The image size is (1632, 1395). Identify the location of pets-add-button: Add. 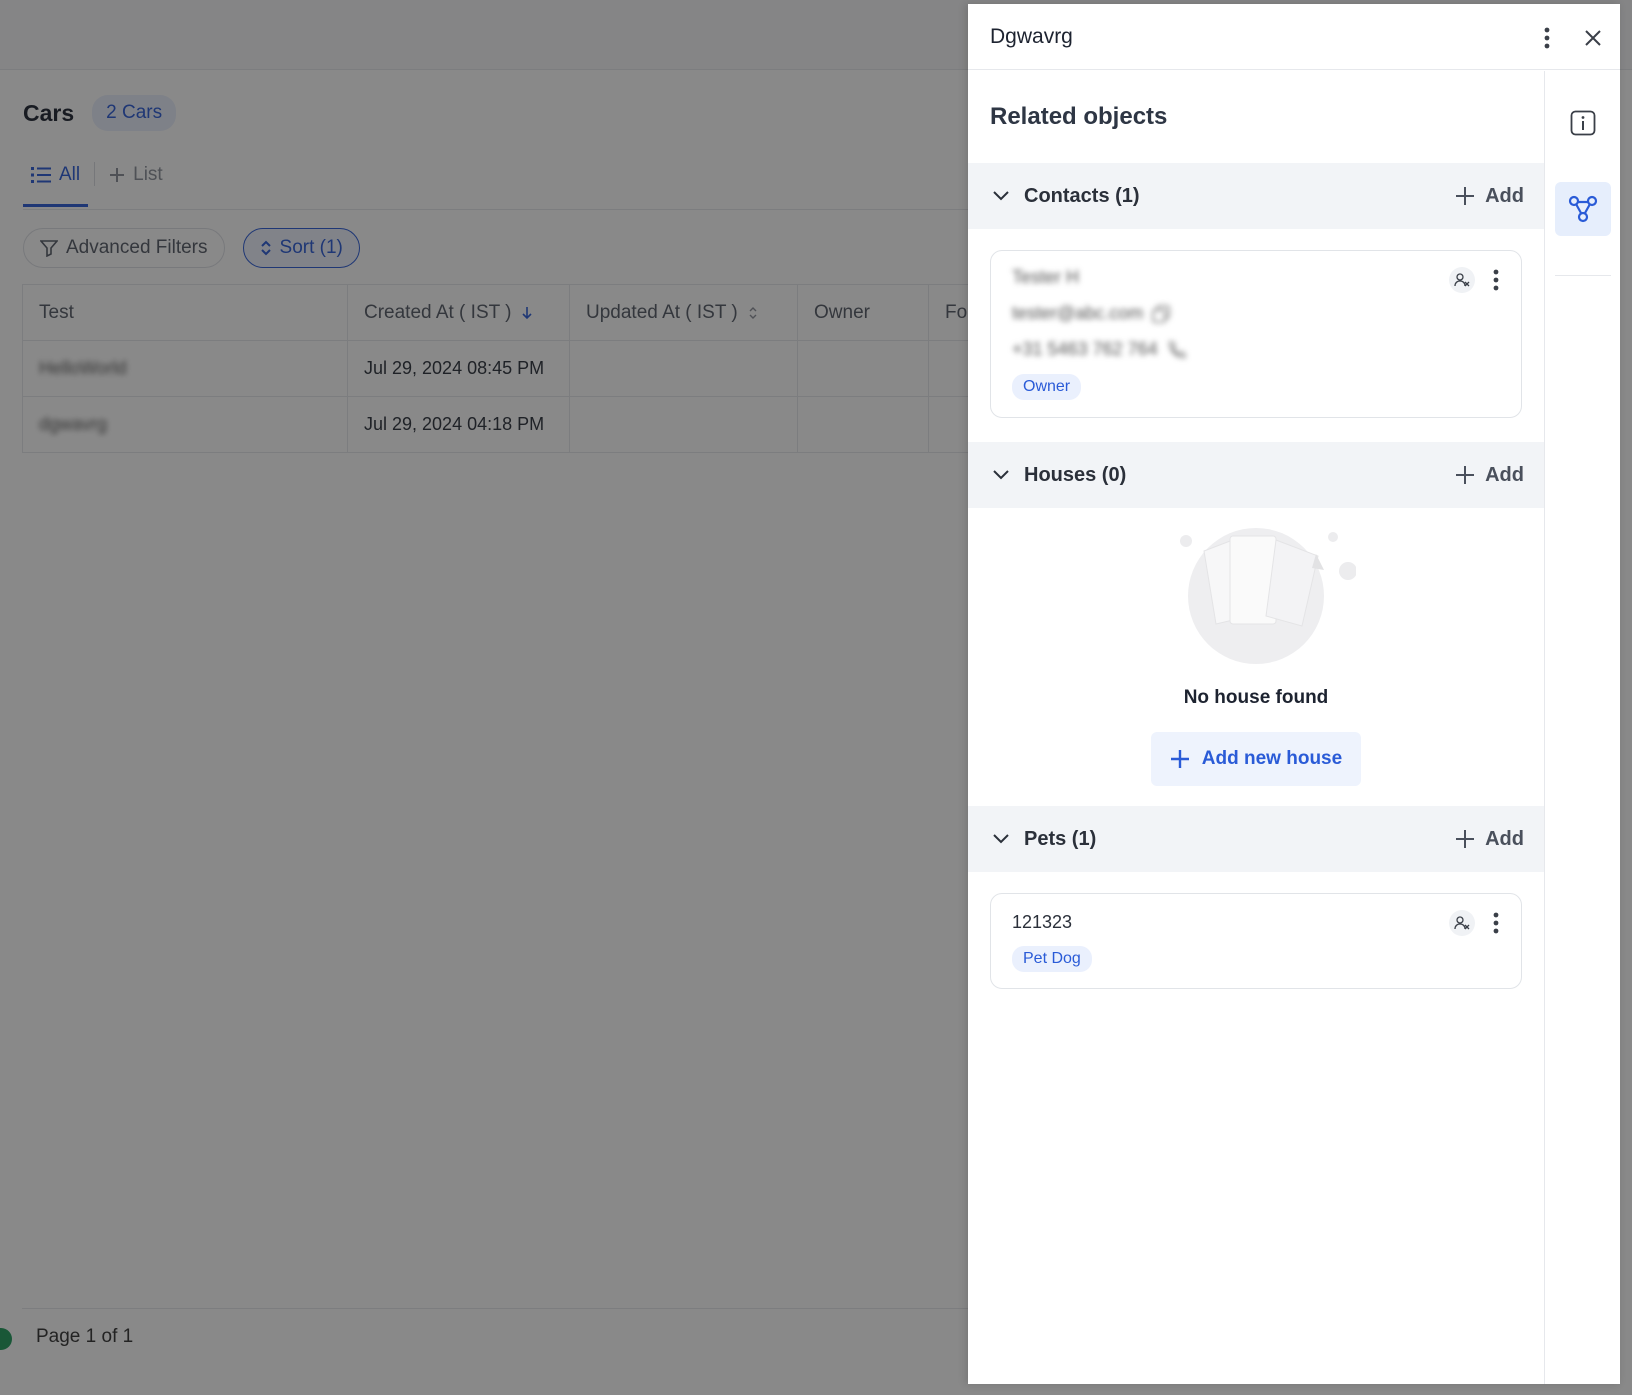
(1489, 839).